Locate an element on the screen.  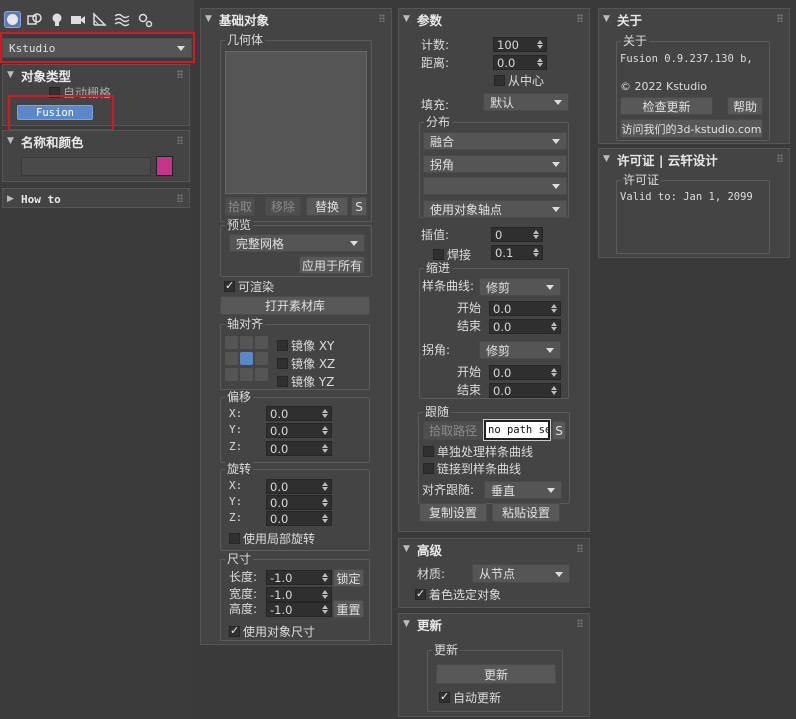
material-dropdown: 从节点 is located at coordinates (521, 573).